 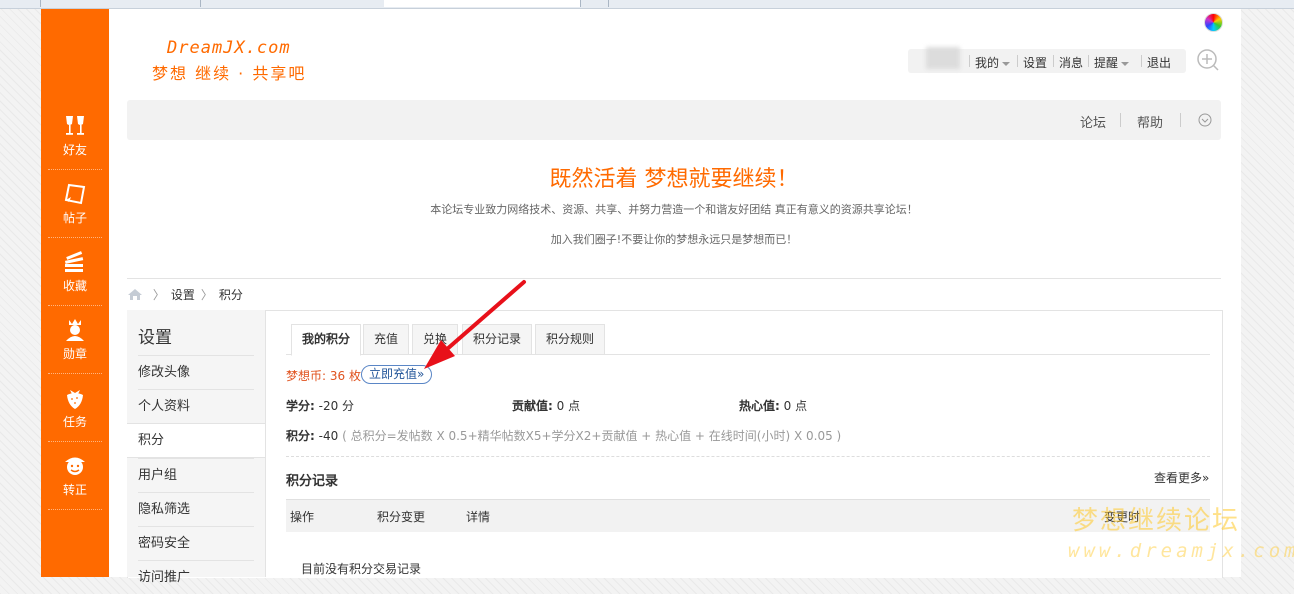 I want to click on view-more-link: 查看更多», so click(x=1181, y=477).